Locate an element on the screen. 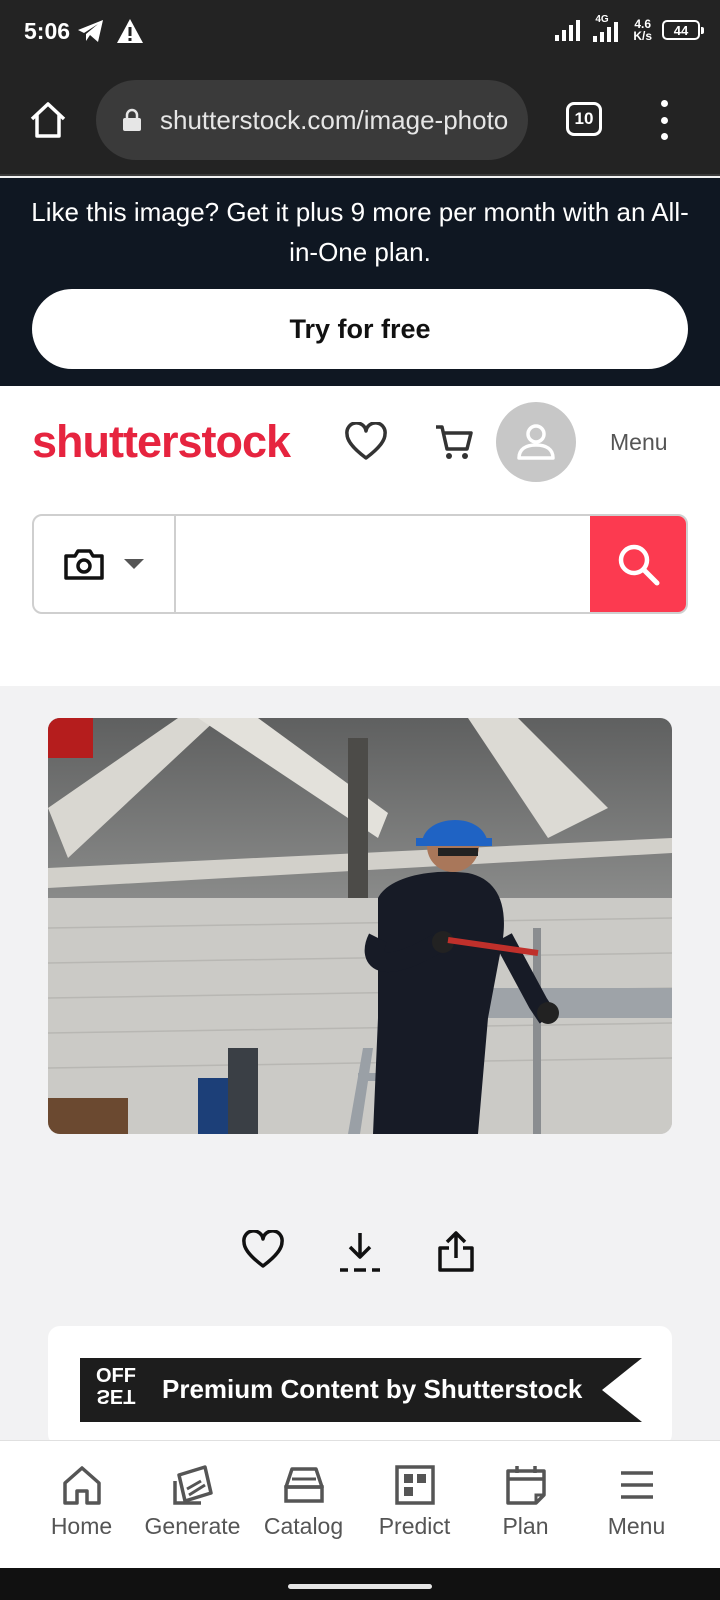 The height and width of the screenshot is (1600, 720). image-actions is located at coordinates (360, 1260).